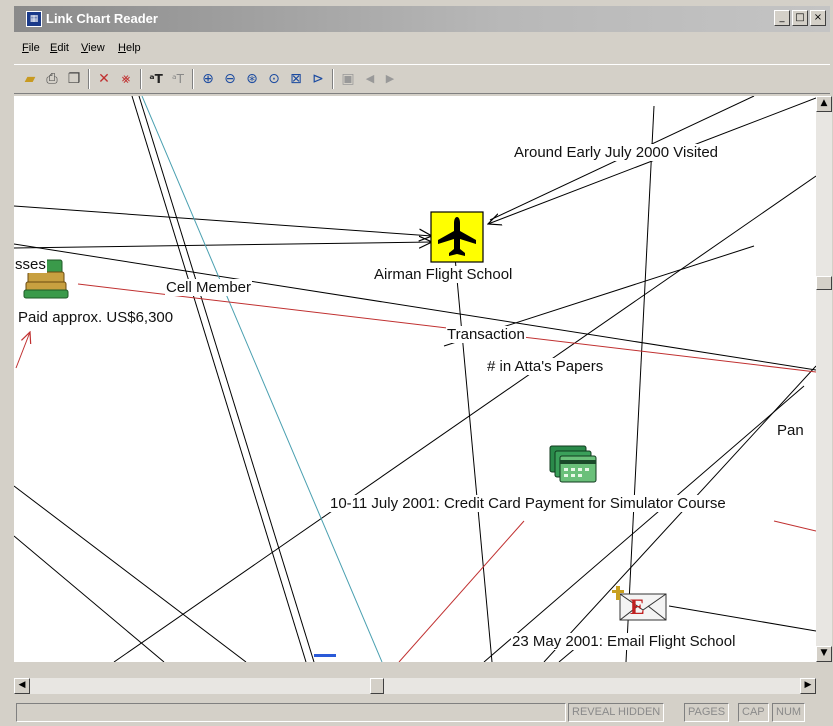 This screenshot has height=726, width=833. I want to click on app-icon: ▦, so click(34, 19).